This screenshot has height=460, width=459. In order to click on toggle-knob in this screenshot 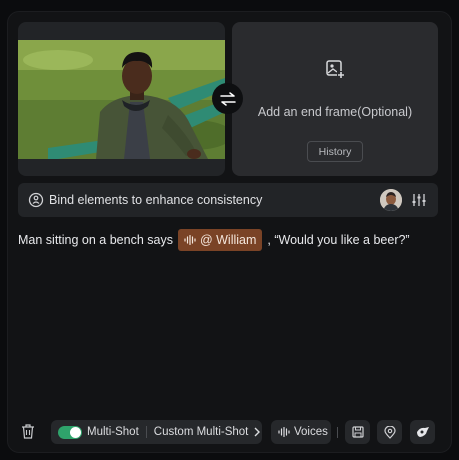, I will do `click(75, 432)`.